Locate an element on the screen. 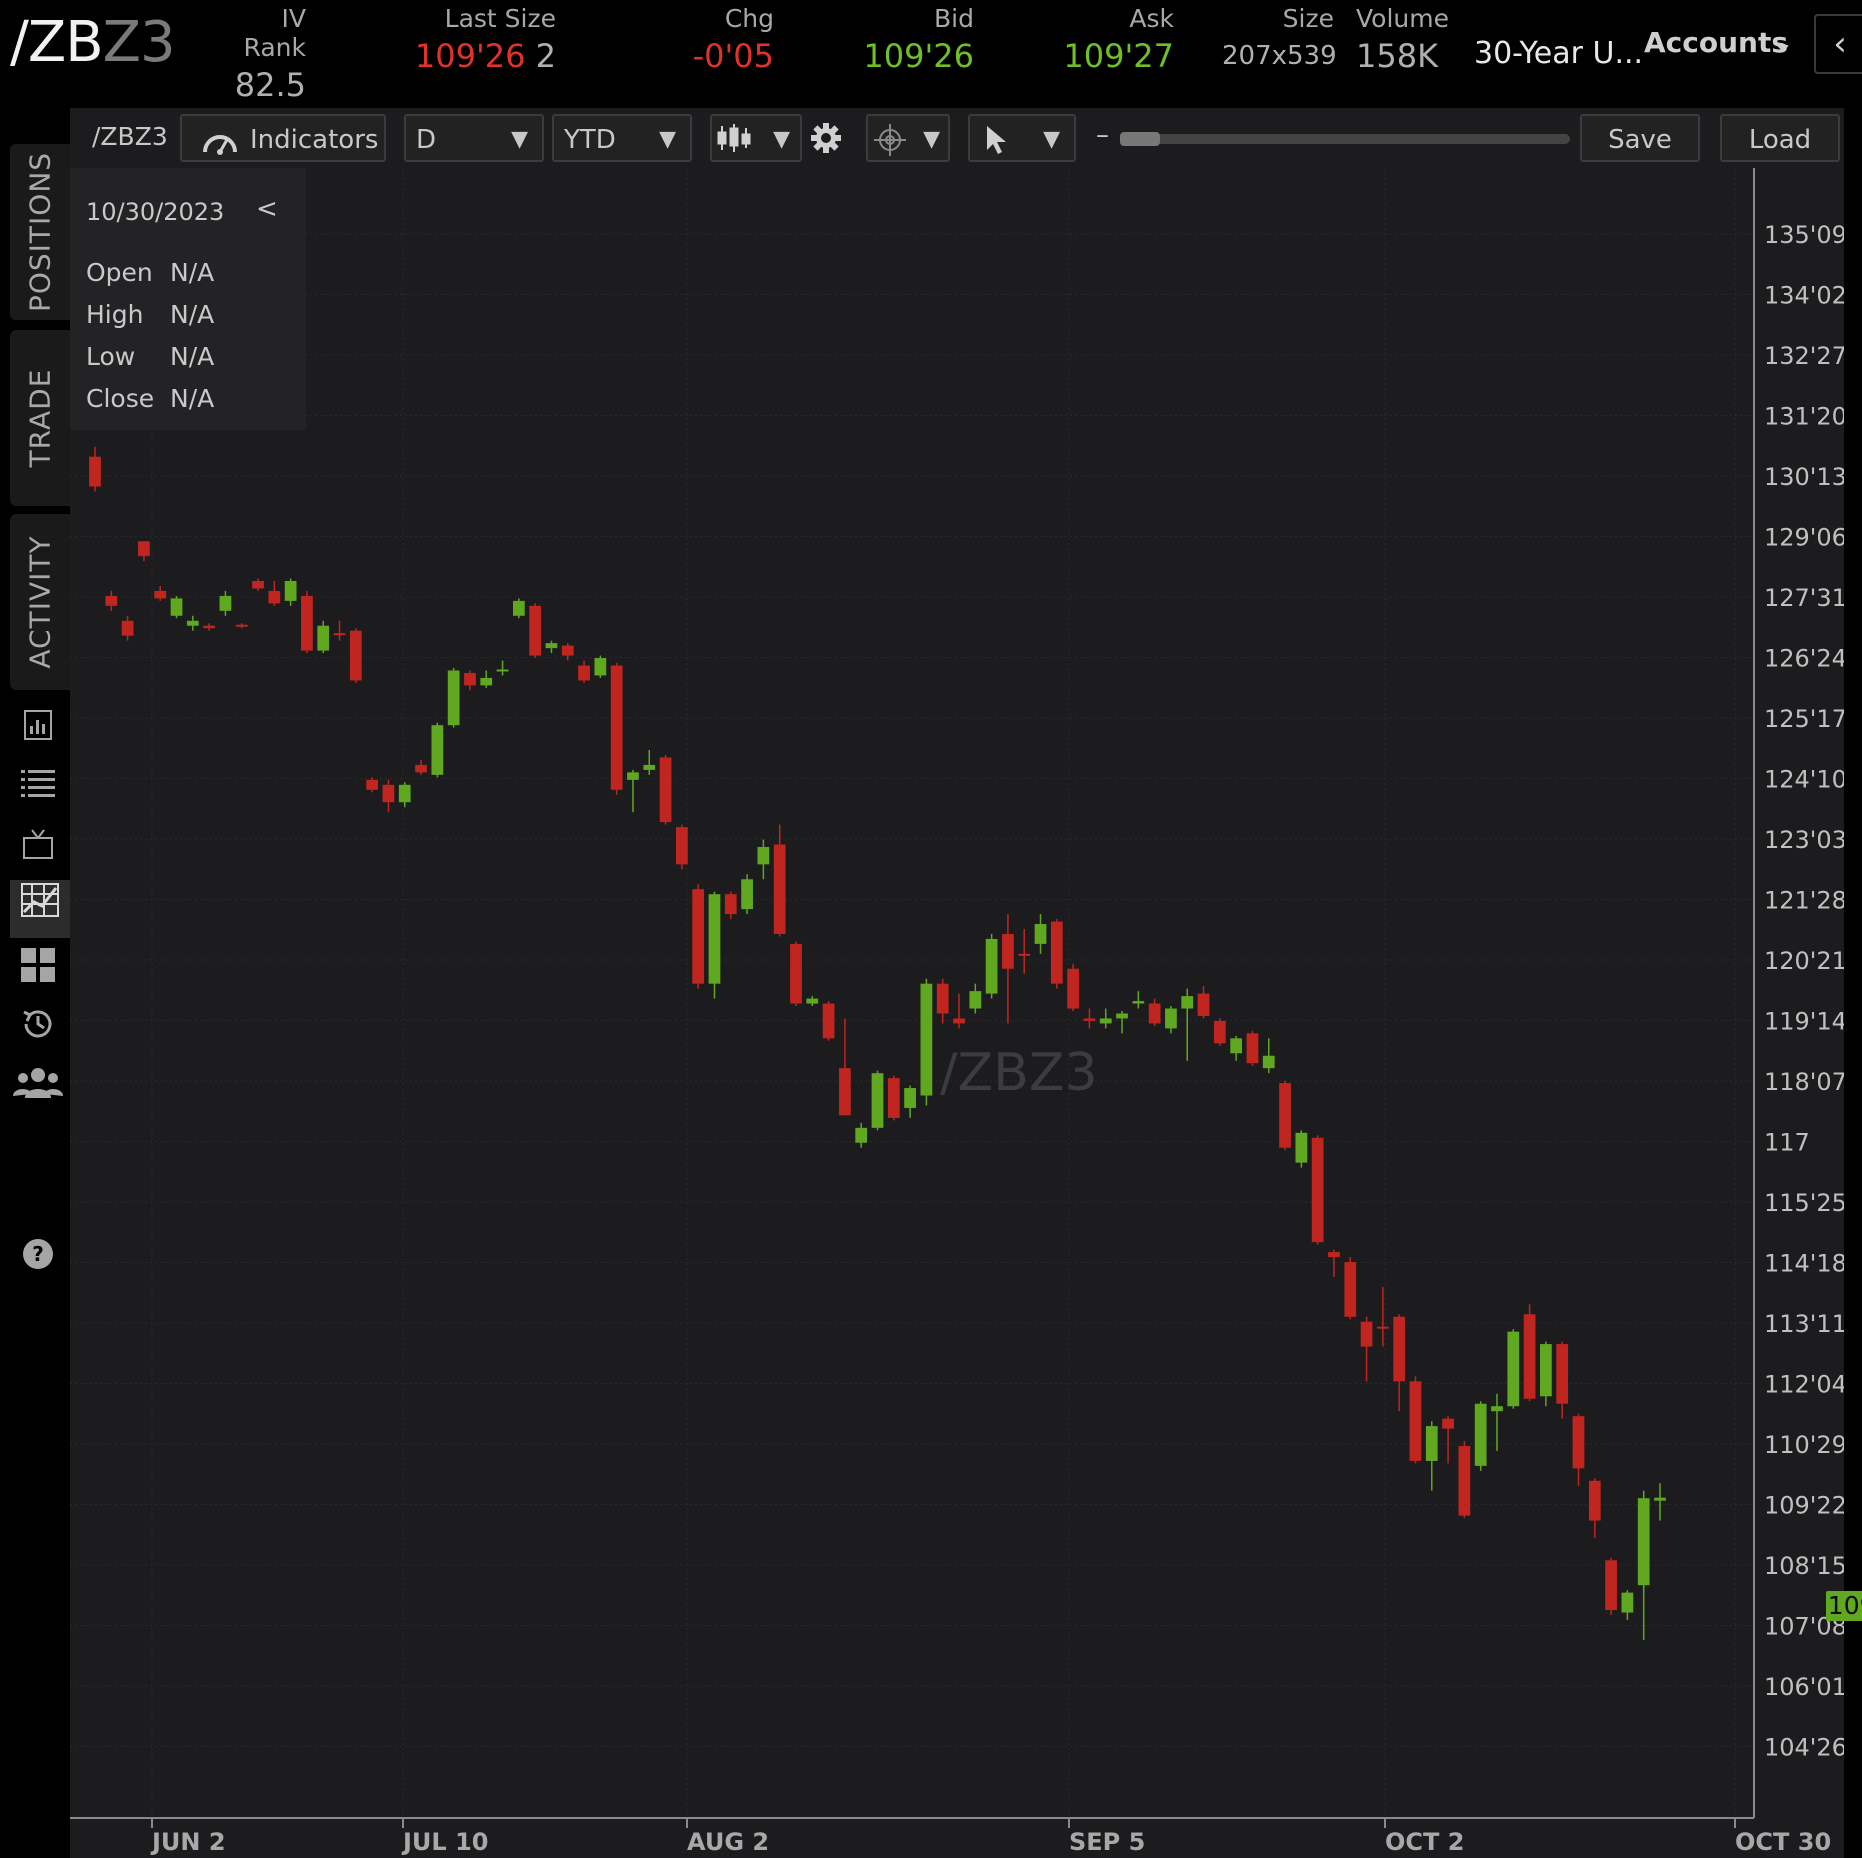  grid-icon is located at coordinates (38, 968).